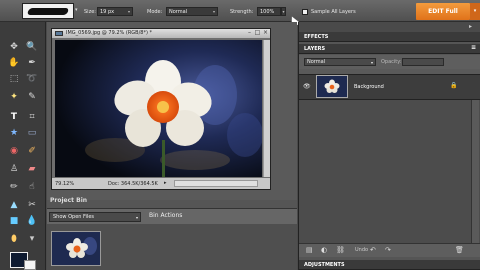 Image resolution: width=480 pixels, height=270 pixels. What do you see at coordinates (454, 85) in the screenshot?
I see `lock-icon: 🔒` at bounding box center [454, 85].